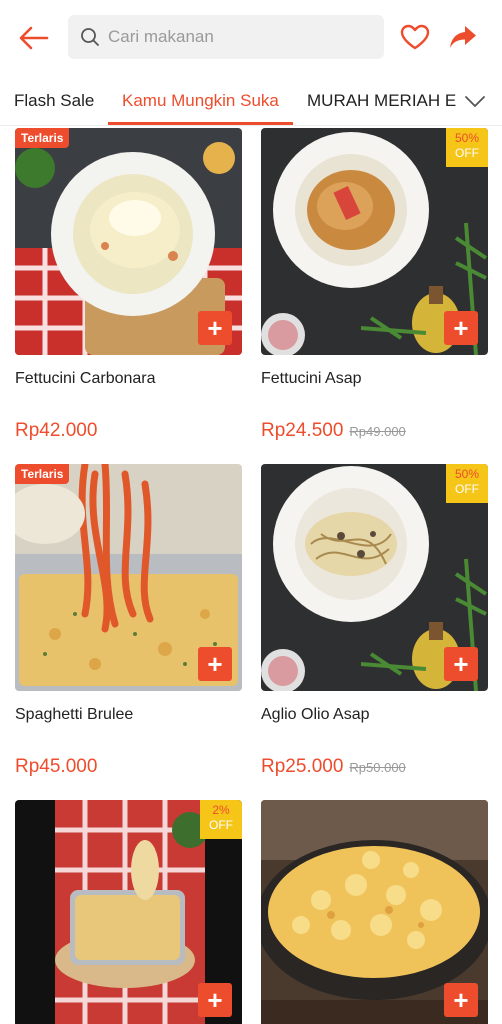  I want to click on active-tab-indicator, so click(200, 123).